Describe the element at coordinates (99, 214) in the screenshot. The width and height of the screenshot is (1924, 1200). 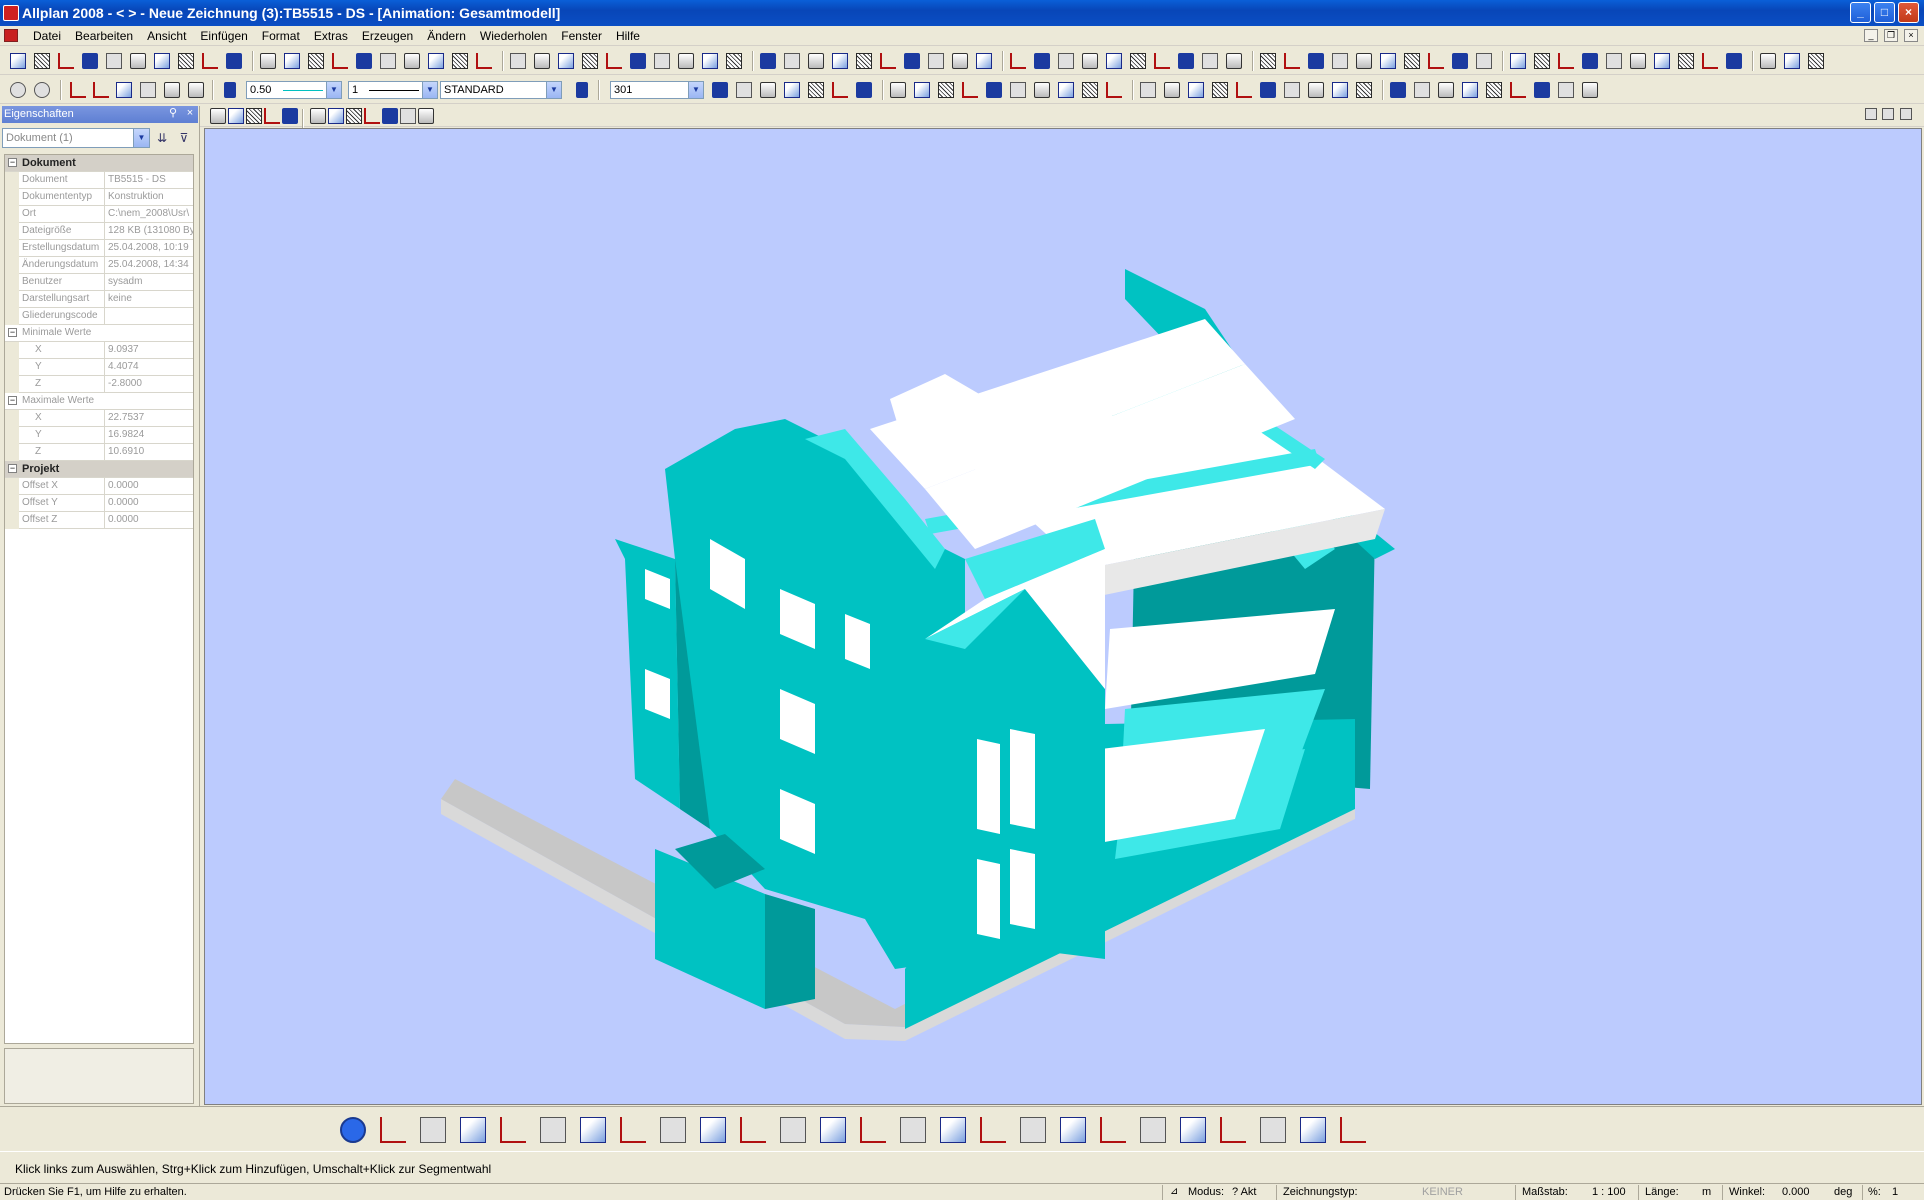
I see `property-row: Ort C:\nem_2008\Usr\` at that location.